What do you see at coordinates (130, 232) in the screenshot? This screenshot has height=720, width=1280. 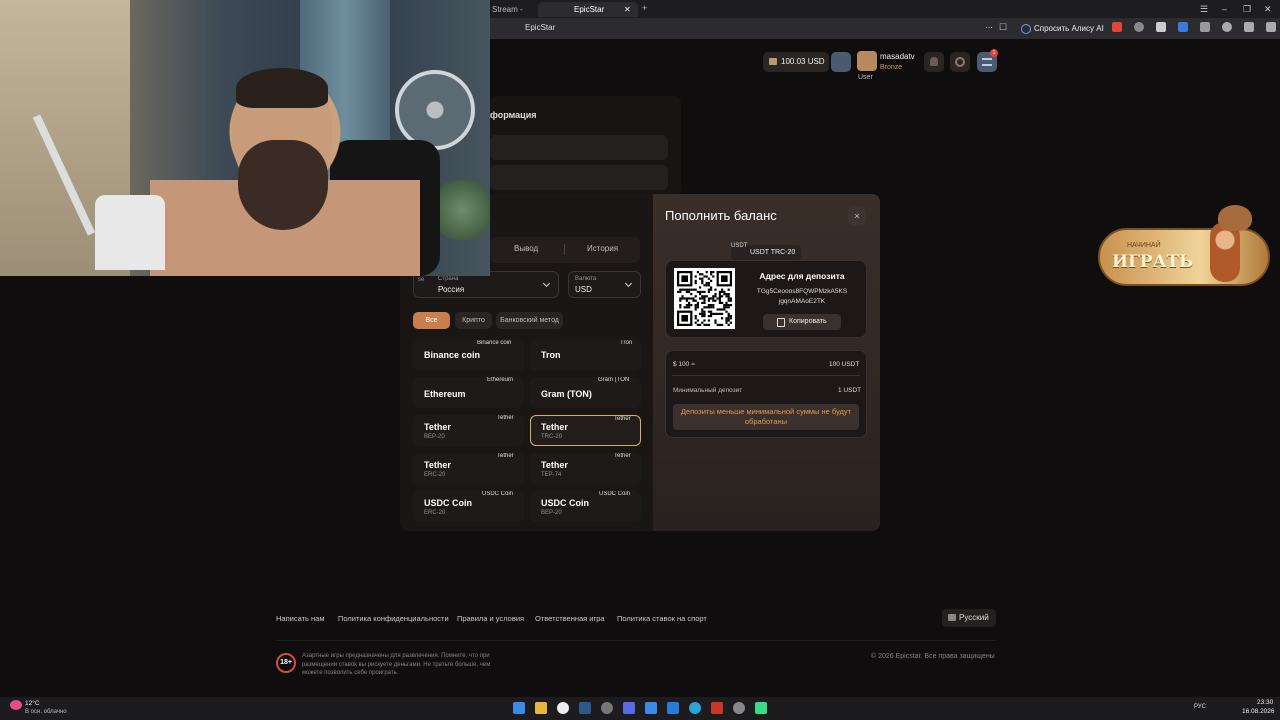 I see `webcam-microphone-image` at bounding box center [130, 232].